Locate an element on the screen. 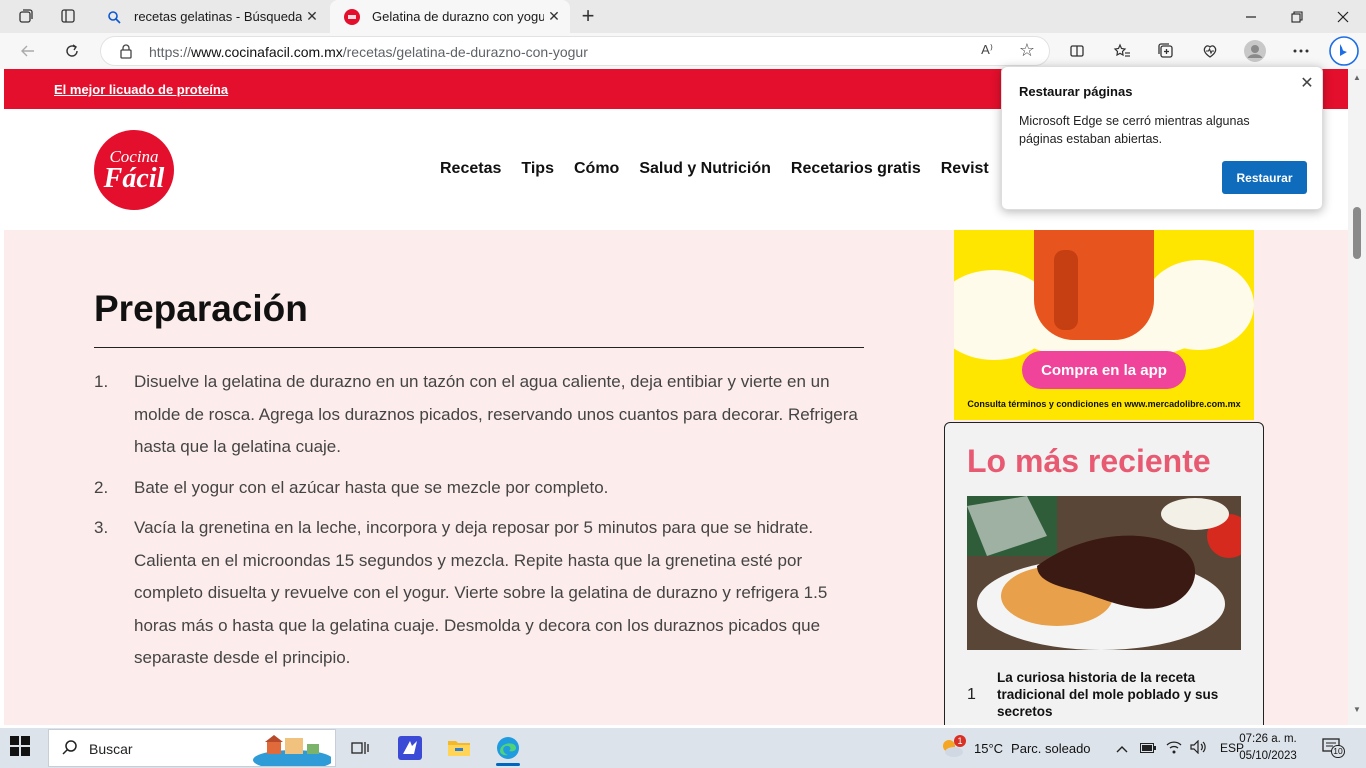  nav-item-salud-y-nutricion: Salud y Nutrición is located at coordinates (705, 169).